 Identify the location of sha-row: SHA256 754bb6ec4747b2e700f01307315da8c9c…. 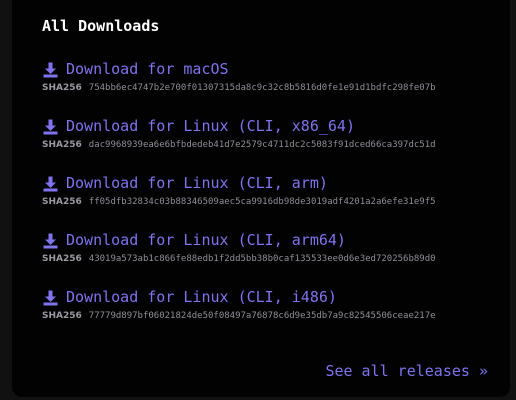
(267, 88).